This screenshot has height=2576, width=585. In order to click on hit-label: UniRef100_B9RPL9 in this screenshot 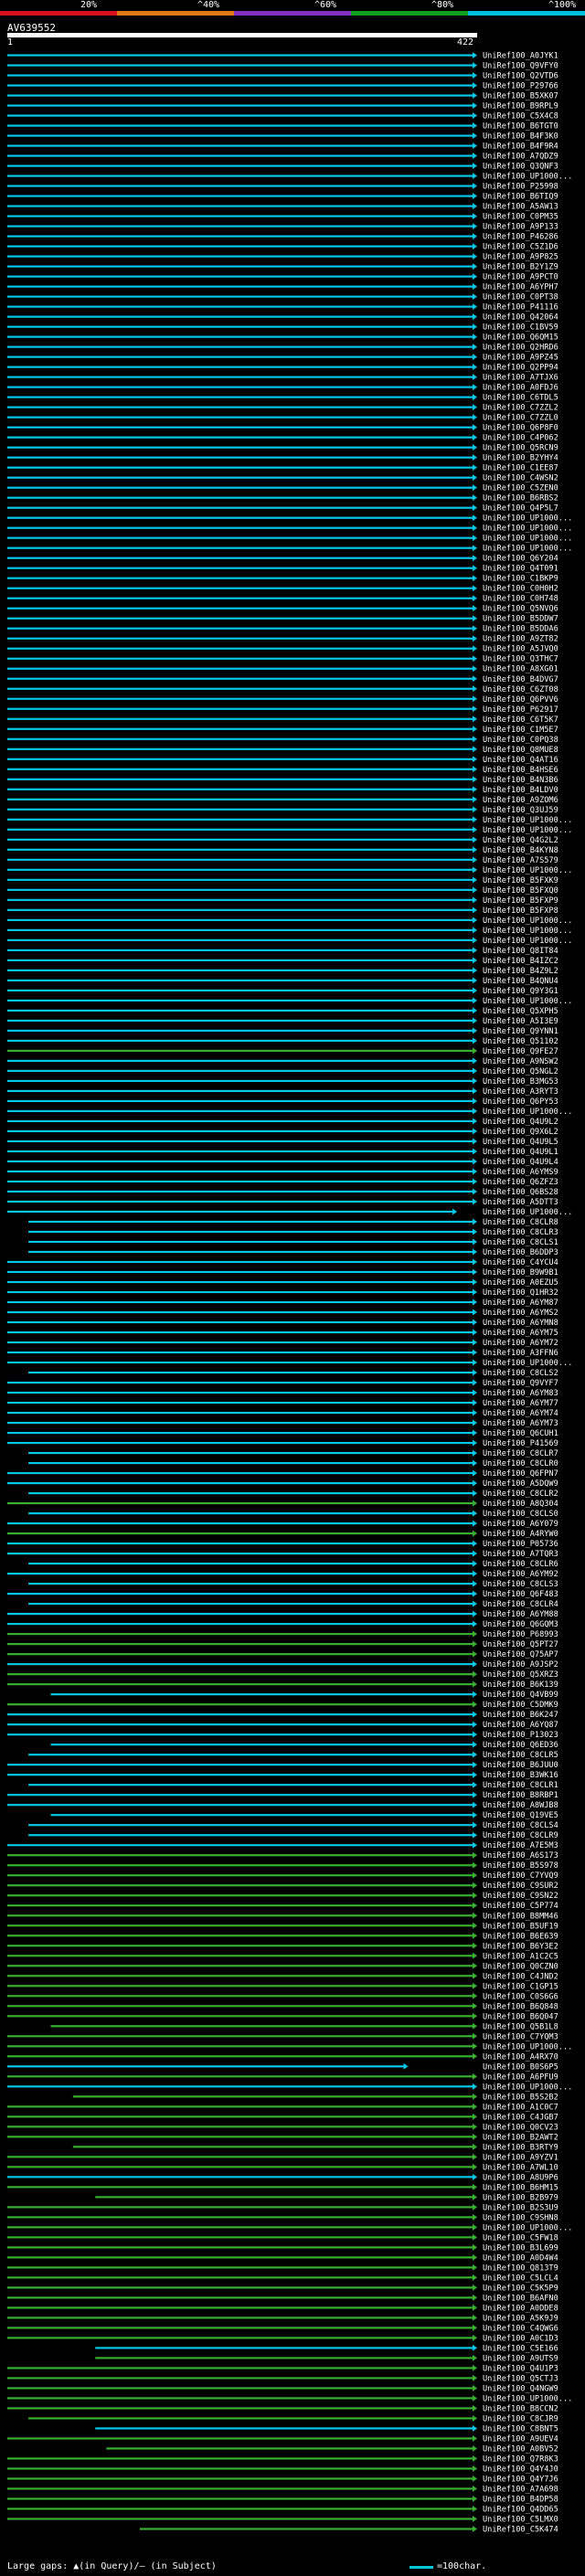, I will do `click(520, 106)`.